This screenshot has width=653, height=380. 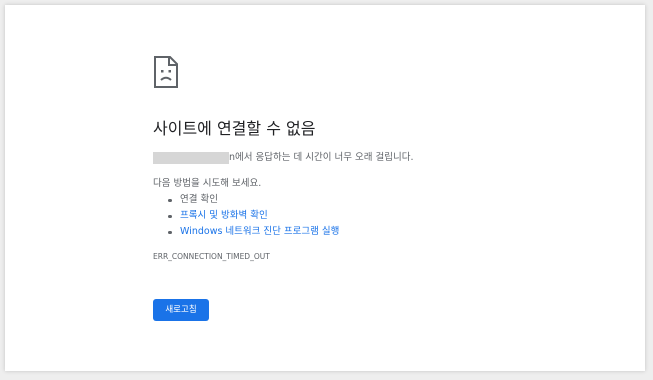 What do you see at coordinates (211, 256) in the screenshot?
I see `error-code: ERR_CONNECTION_TIMED_OUT` at bounding box center [211, 256].